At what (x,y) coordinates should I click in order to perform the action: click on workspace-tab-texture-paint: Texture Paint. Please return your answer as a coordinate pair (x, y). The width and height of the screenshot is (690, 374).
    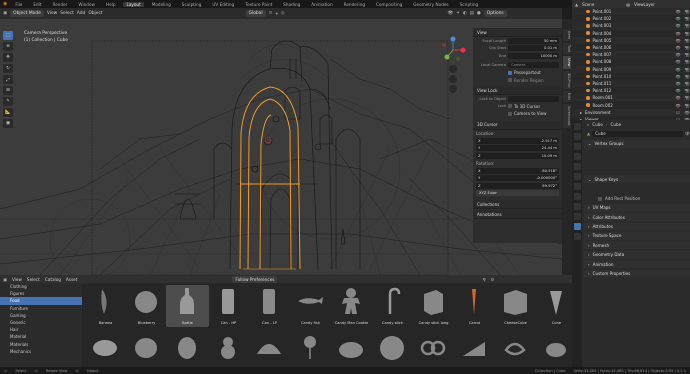
    Looking at the image, I should click on (258, 4).